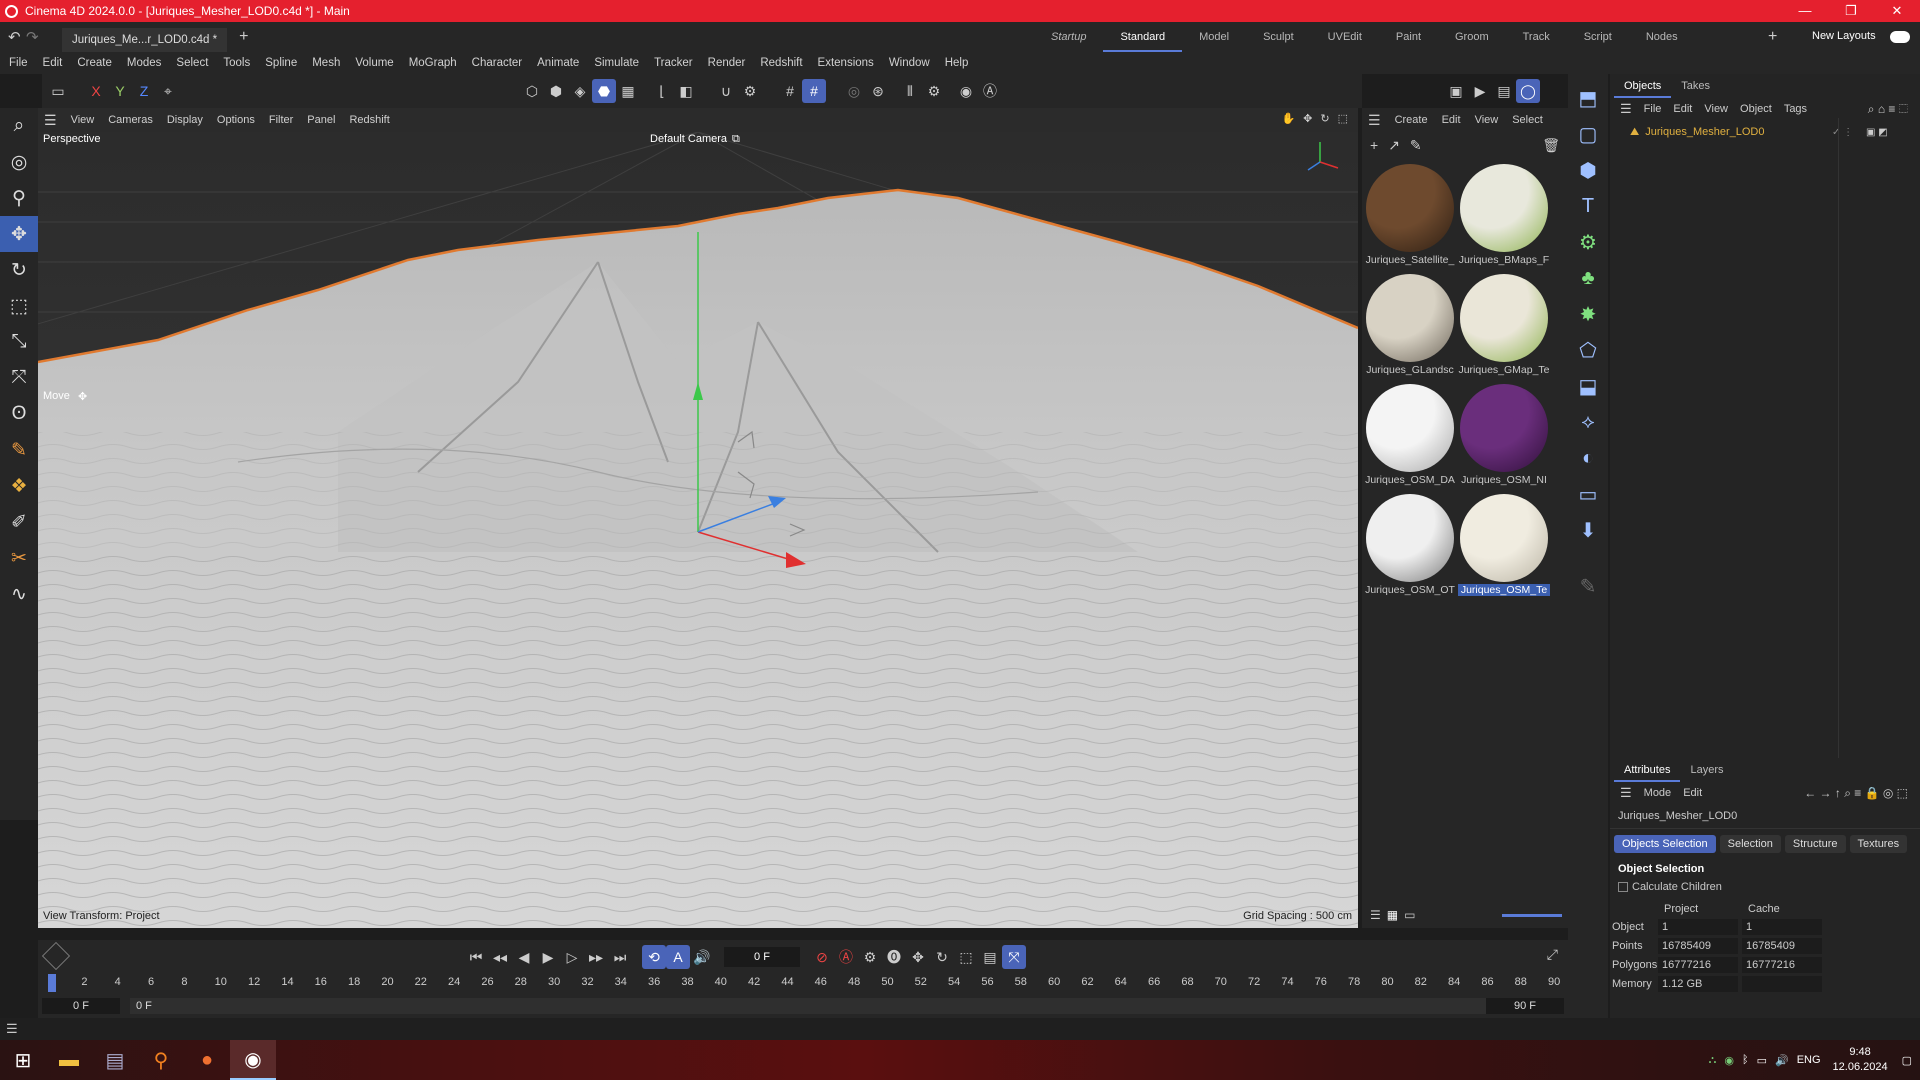  What do you see at coordinates (17, 37) in the screenshot?
I see `undo-icon: ↶` at bounding box center [17, 37].